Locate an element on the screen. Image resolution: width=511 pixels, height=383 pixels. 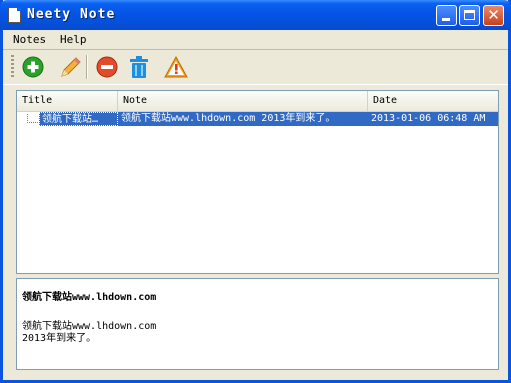
close-icon: ✕ is located at coordinates (493, 15).